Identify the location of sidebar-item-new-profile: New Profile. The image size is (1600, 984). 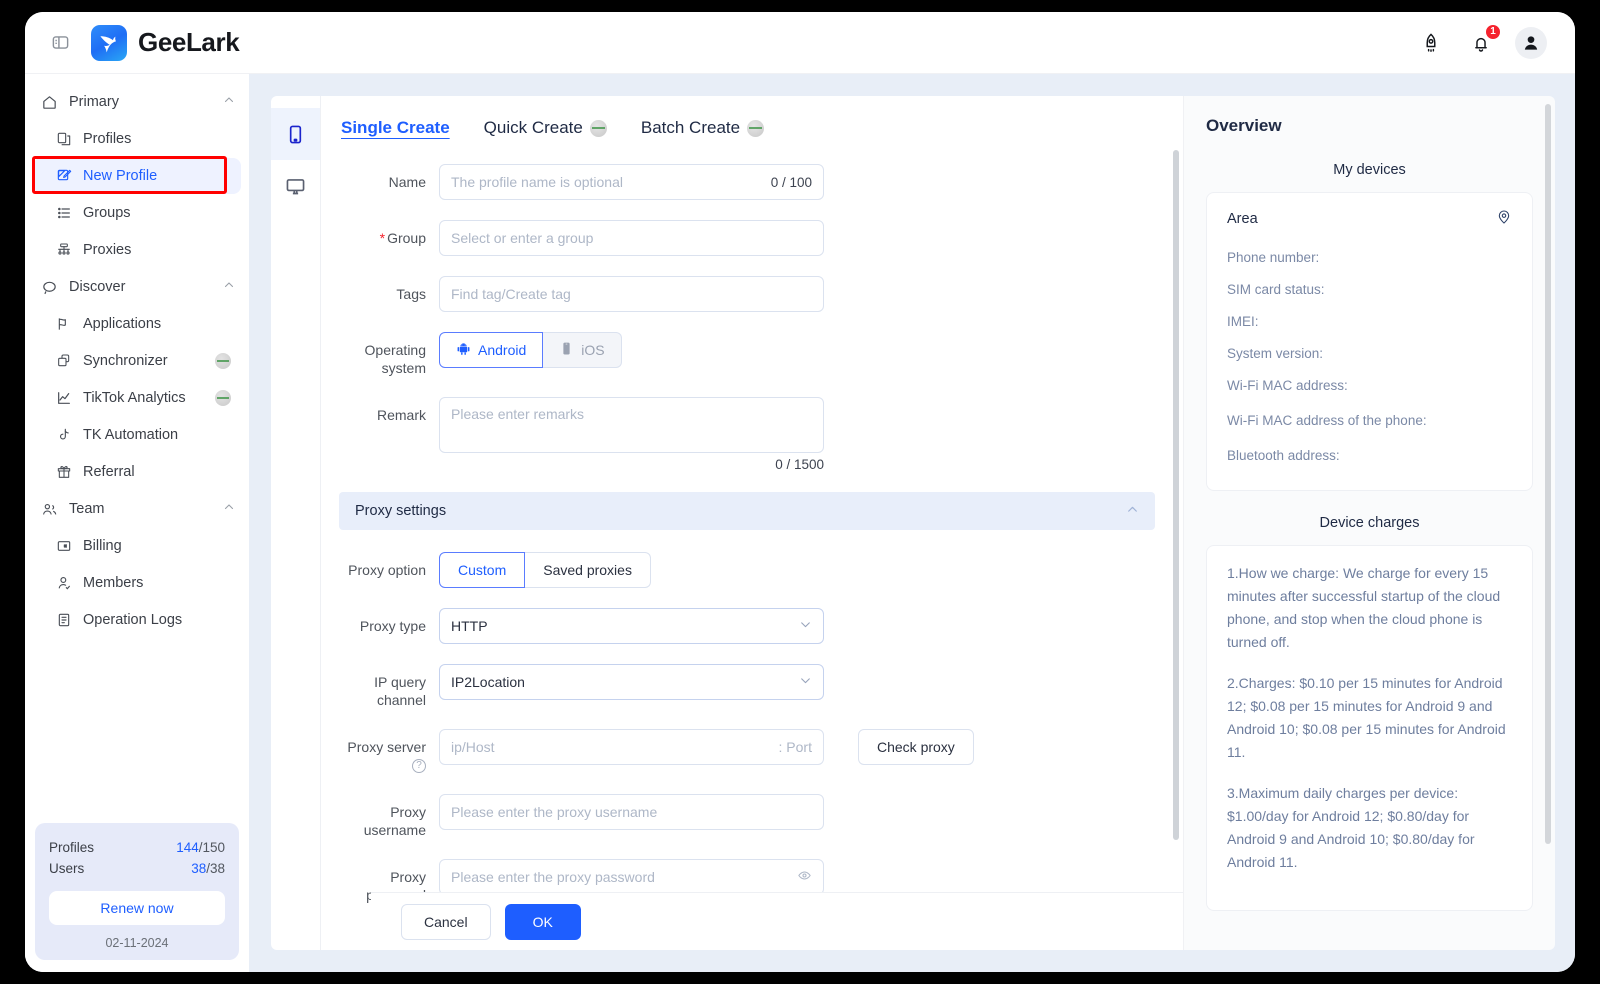
(137, 176).